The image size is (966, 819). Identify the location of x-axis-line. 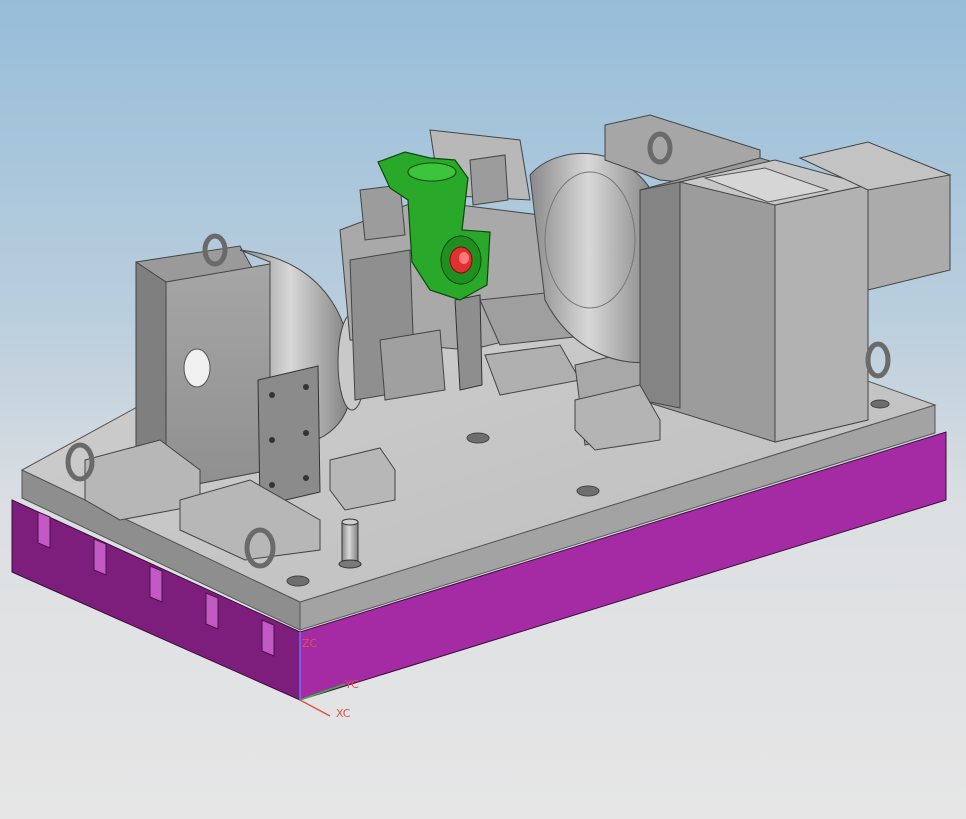
(315, 708).